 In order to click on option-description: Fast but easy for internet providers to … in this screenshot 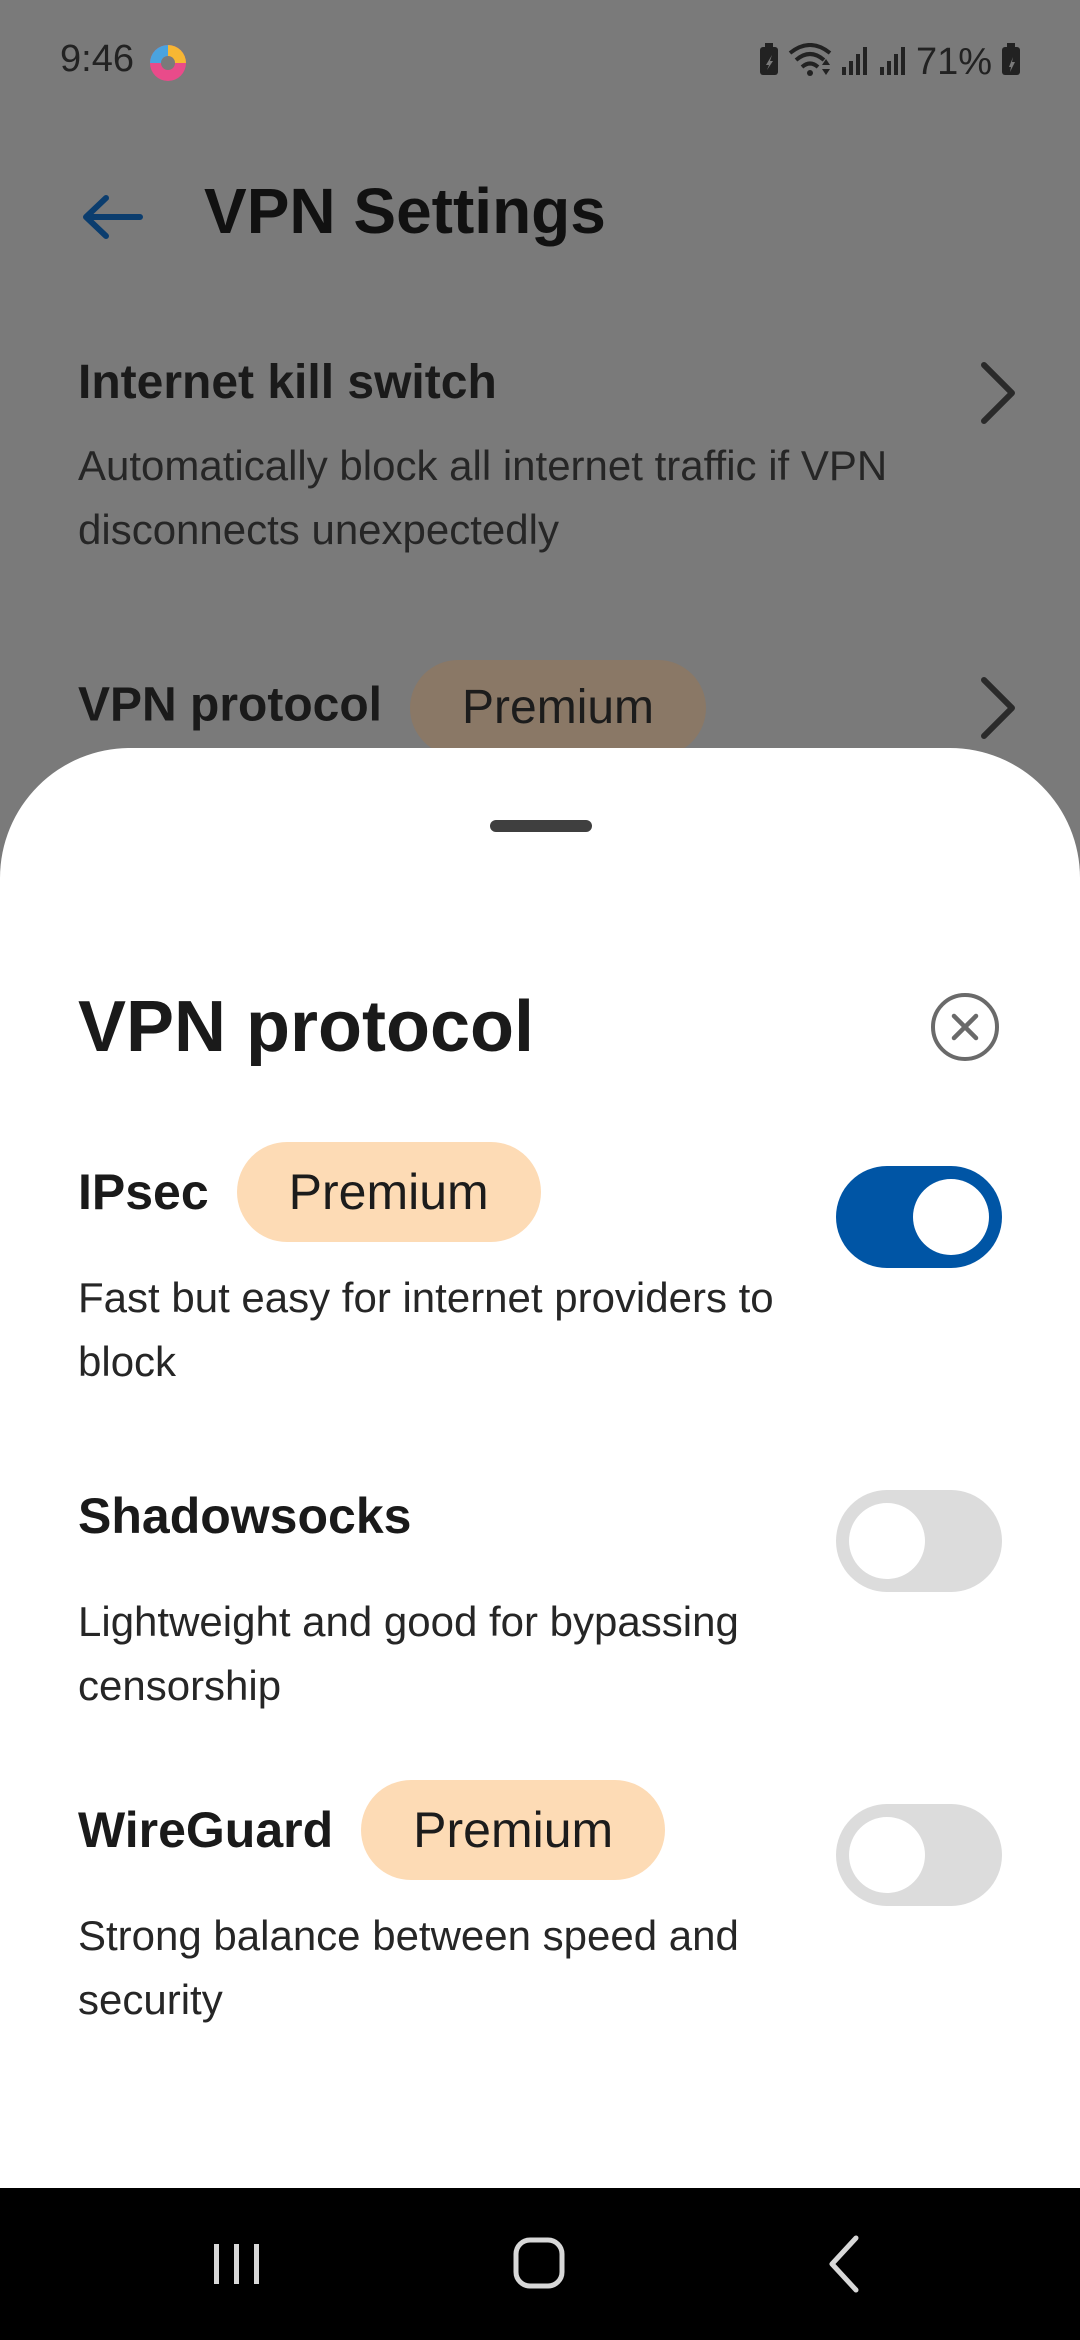, I will do `click(426, 1329)`.